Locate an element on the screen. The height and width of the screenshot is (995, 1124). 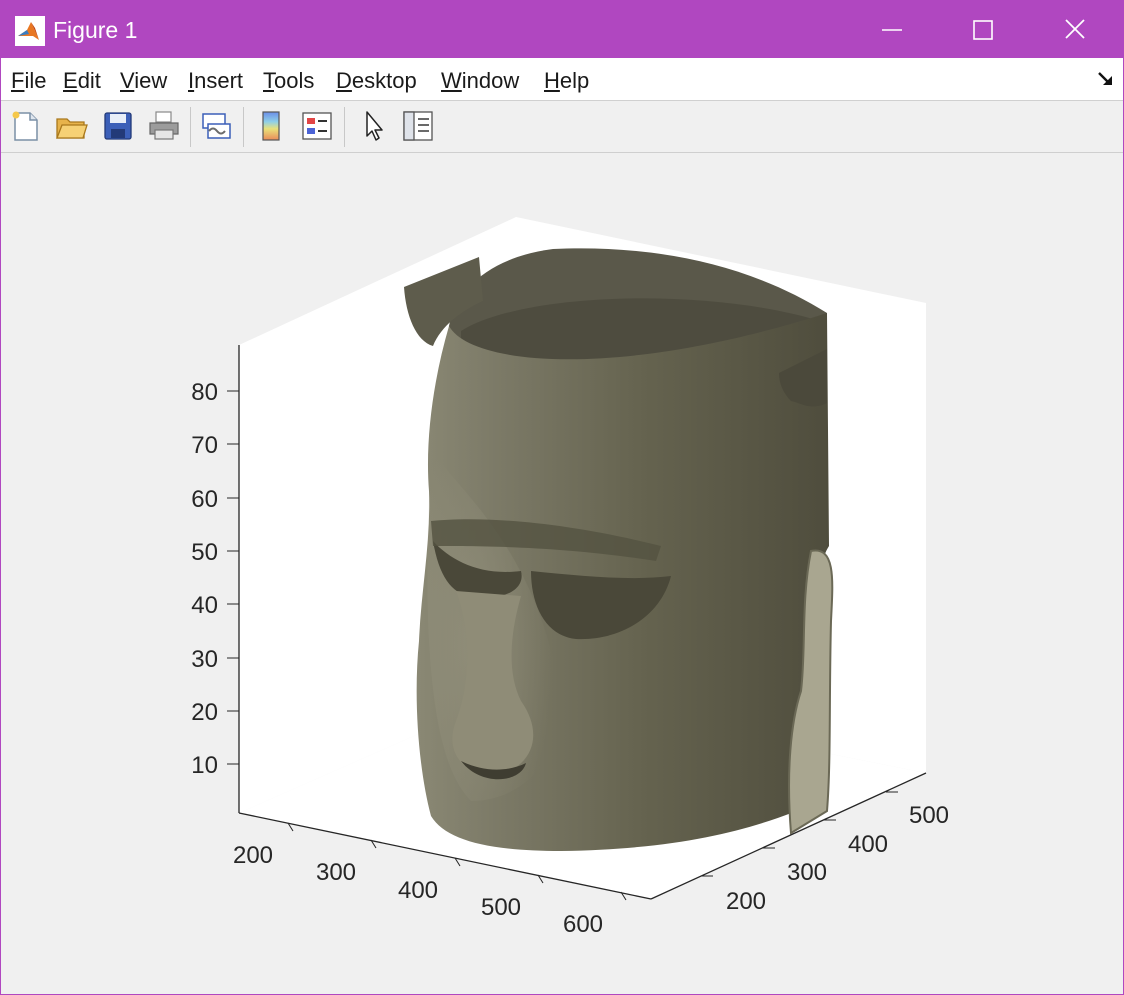
menu-view: View is located at coordinates (143, 81).